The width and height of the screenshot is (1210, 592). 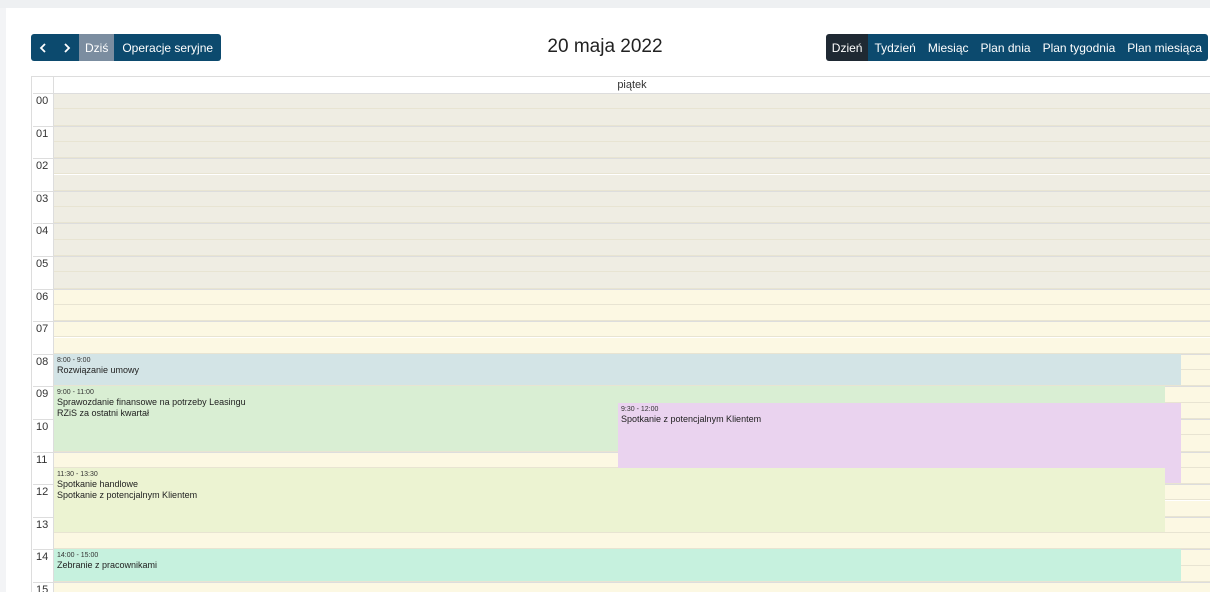 What do you see at coordinates (42, 361) in the screenshot?
I see `hour-label: 08` at bounding box center [42, 361].